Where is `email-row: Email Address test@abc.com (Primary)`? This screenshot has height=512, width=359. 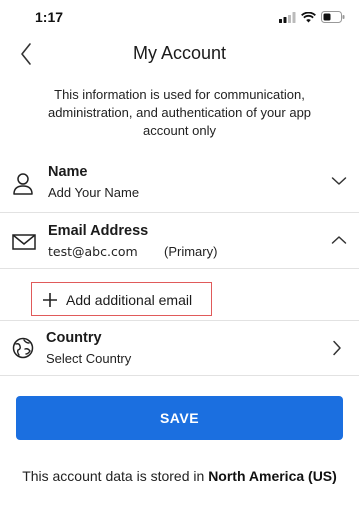
email-row: Email Address test@abc.com (Primary) is located at coordinates (179, 241).